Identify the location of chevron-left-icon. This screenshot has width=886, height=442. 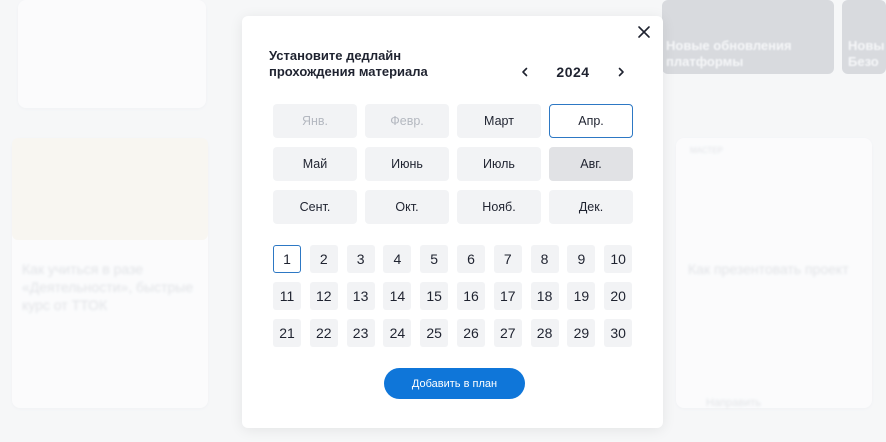
(525, 72).